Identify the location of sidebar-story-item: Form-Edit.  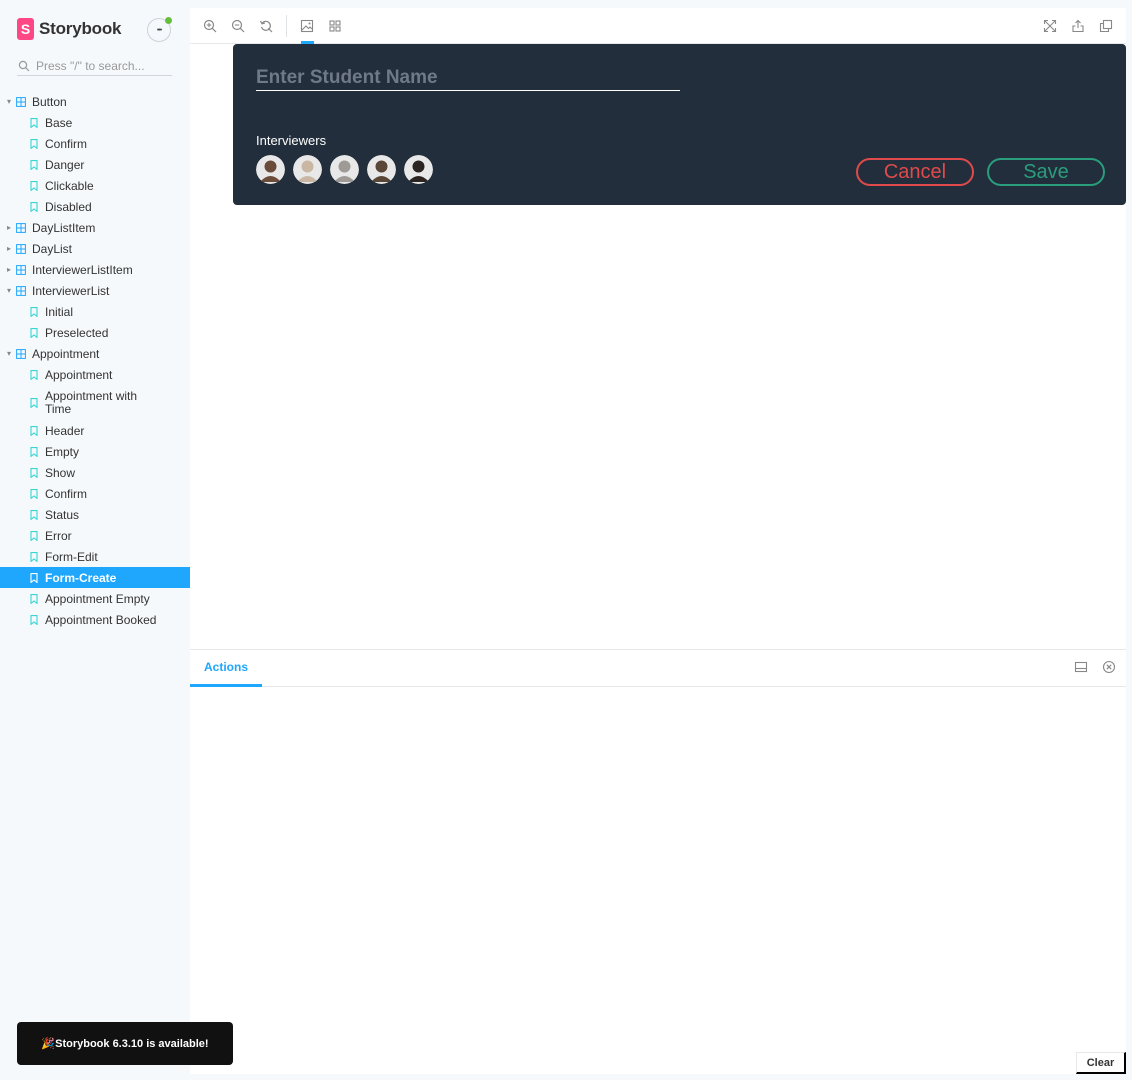
(95, 556).